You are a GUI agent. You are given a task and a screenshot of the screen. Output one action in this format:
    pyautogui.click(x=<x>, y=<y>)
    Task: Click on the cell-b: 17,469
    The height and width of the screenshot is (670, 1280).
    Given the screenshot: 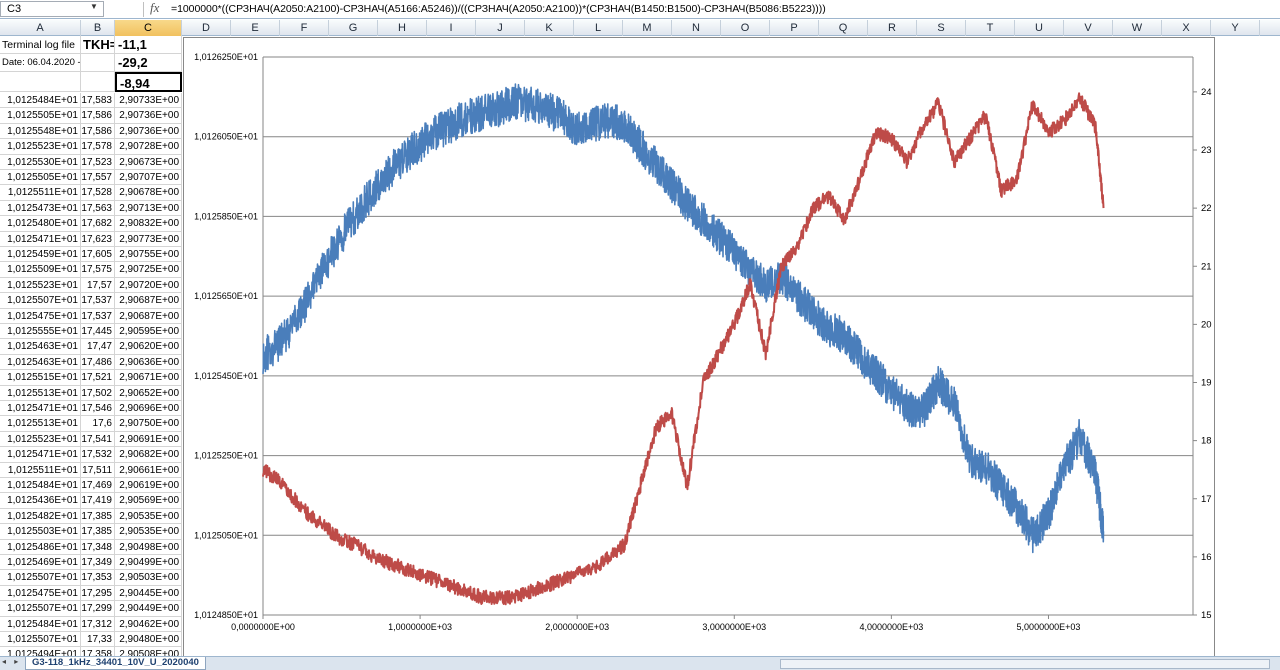 What is the action you would take?
    pyautogui.click(x=98, y=485)
    